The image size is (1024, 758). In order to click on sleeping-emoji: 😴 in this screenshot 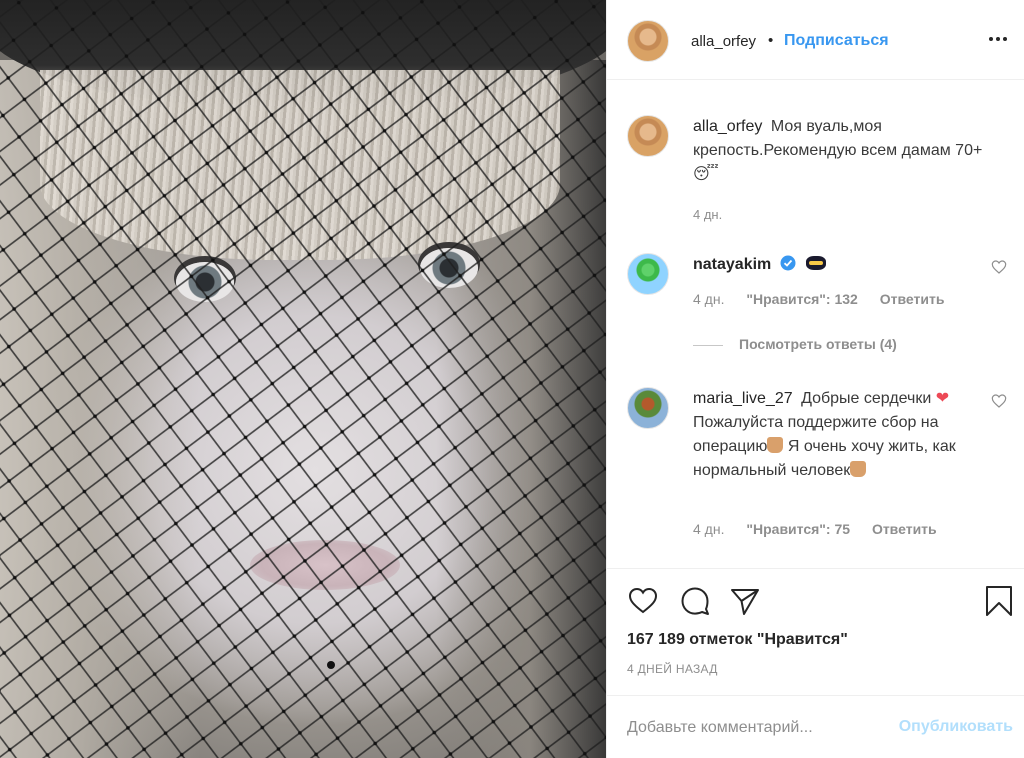, I will do `click(706, 174)`.